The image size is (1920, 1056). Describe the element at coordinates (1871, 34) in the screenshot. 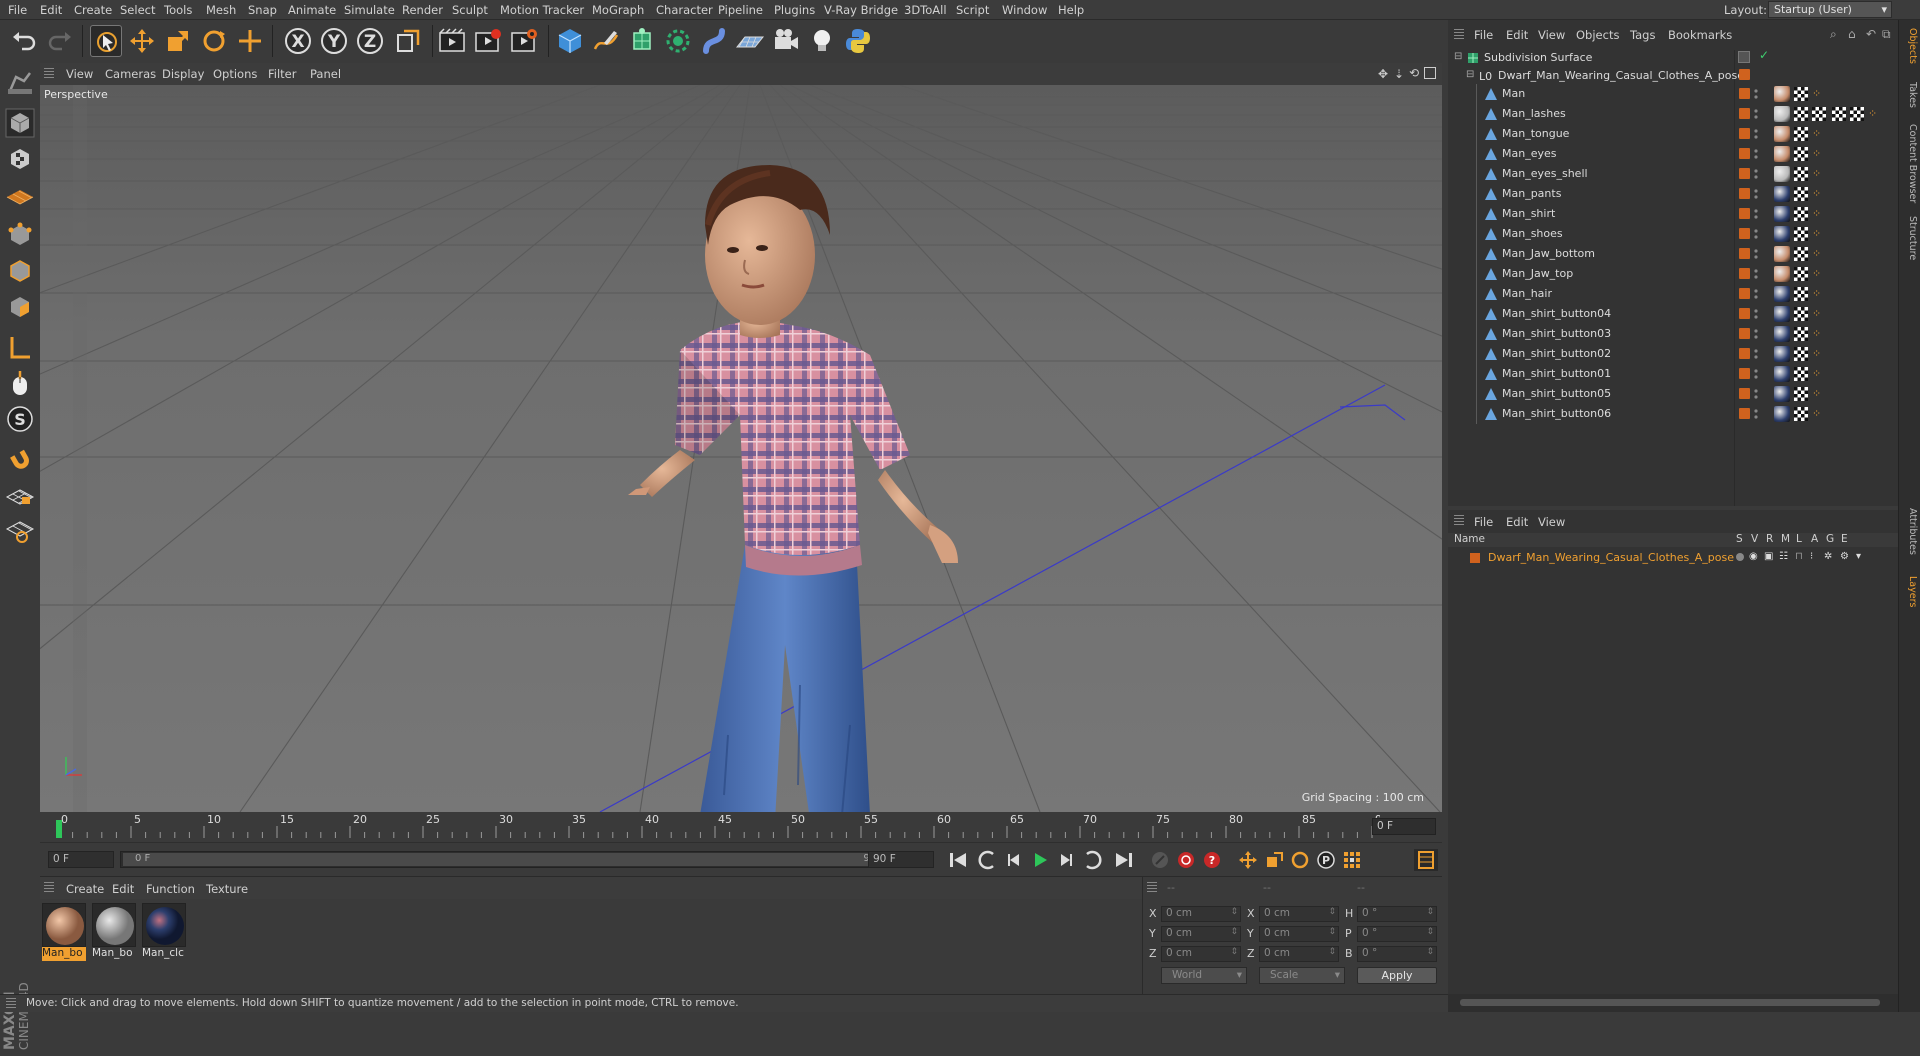

I see `back-icon: ↶` at that location.